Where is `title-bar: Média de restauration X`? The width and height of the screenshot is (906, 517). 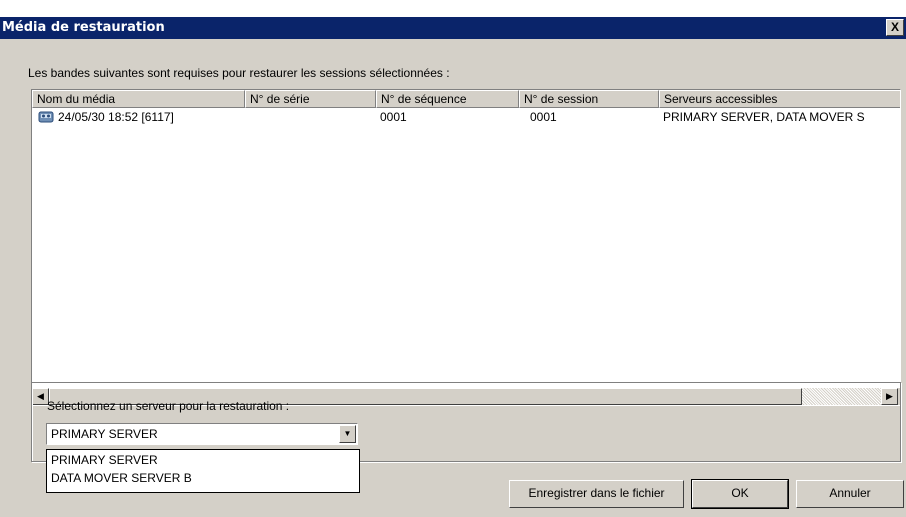
title-bar: Média de restauration X is located at coordinates (453, 28).